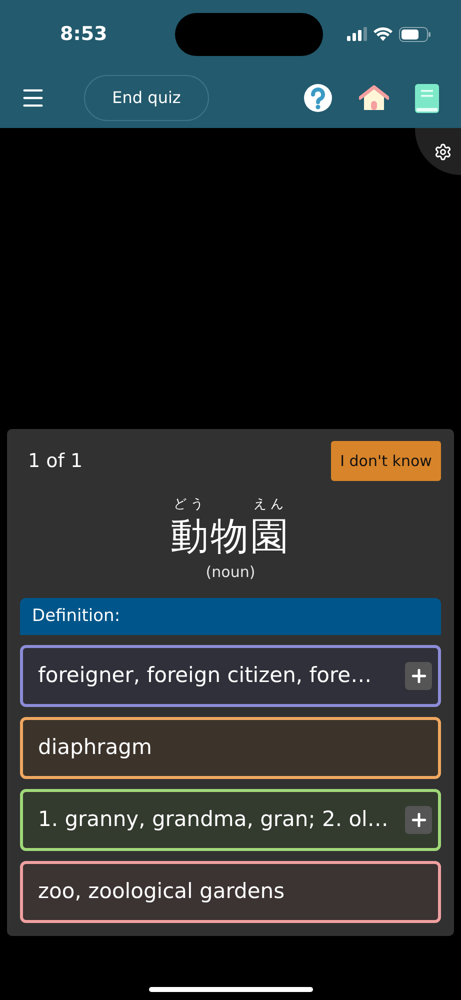  What do you see at coordinates (231, 572) in the screenshot?
I see `part-of-speech: (noun)` at bounding box center [231, 572].